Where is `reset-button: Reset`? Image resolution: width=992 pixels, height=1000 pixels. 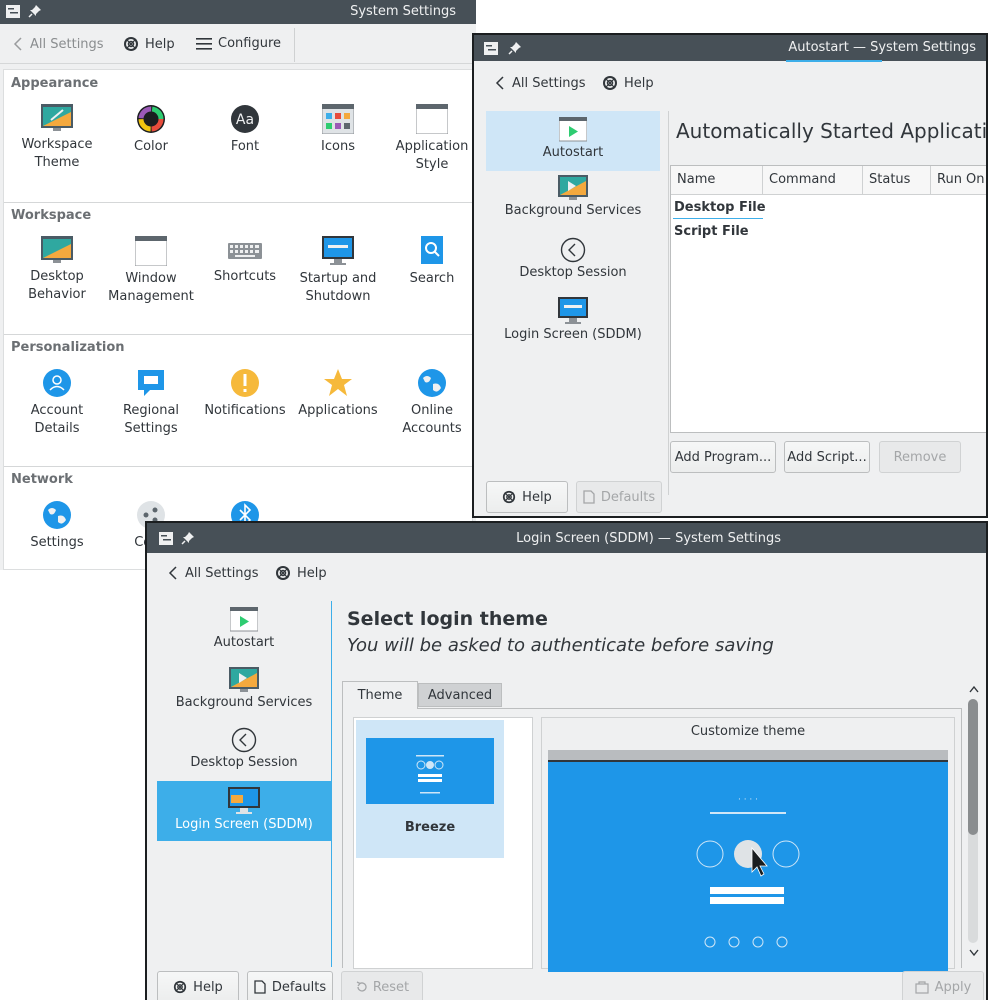 reset-button: Reset is located at coordinates (382, 985).